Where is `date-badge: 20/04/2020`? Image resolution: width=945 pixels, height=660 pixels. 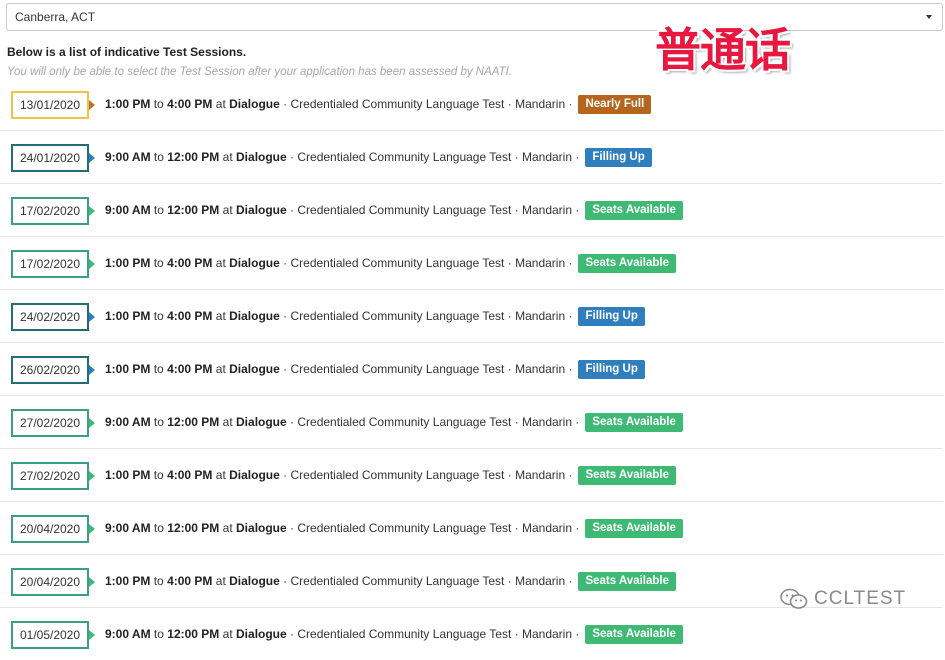 date-badge: 20/04/2020 is located at coordinates (53, 582).